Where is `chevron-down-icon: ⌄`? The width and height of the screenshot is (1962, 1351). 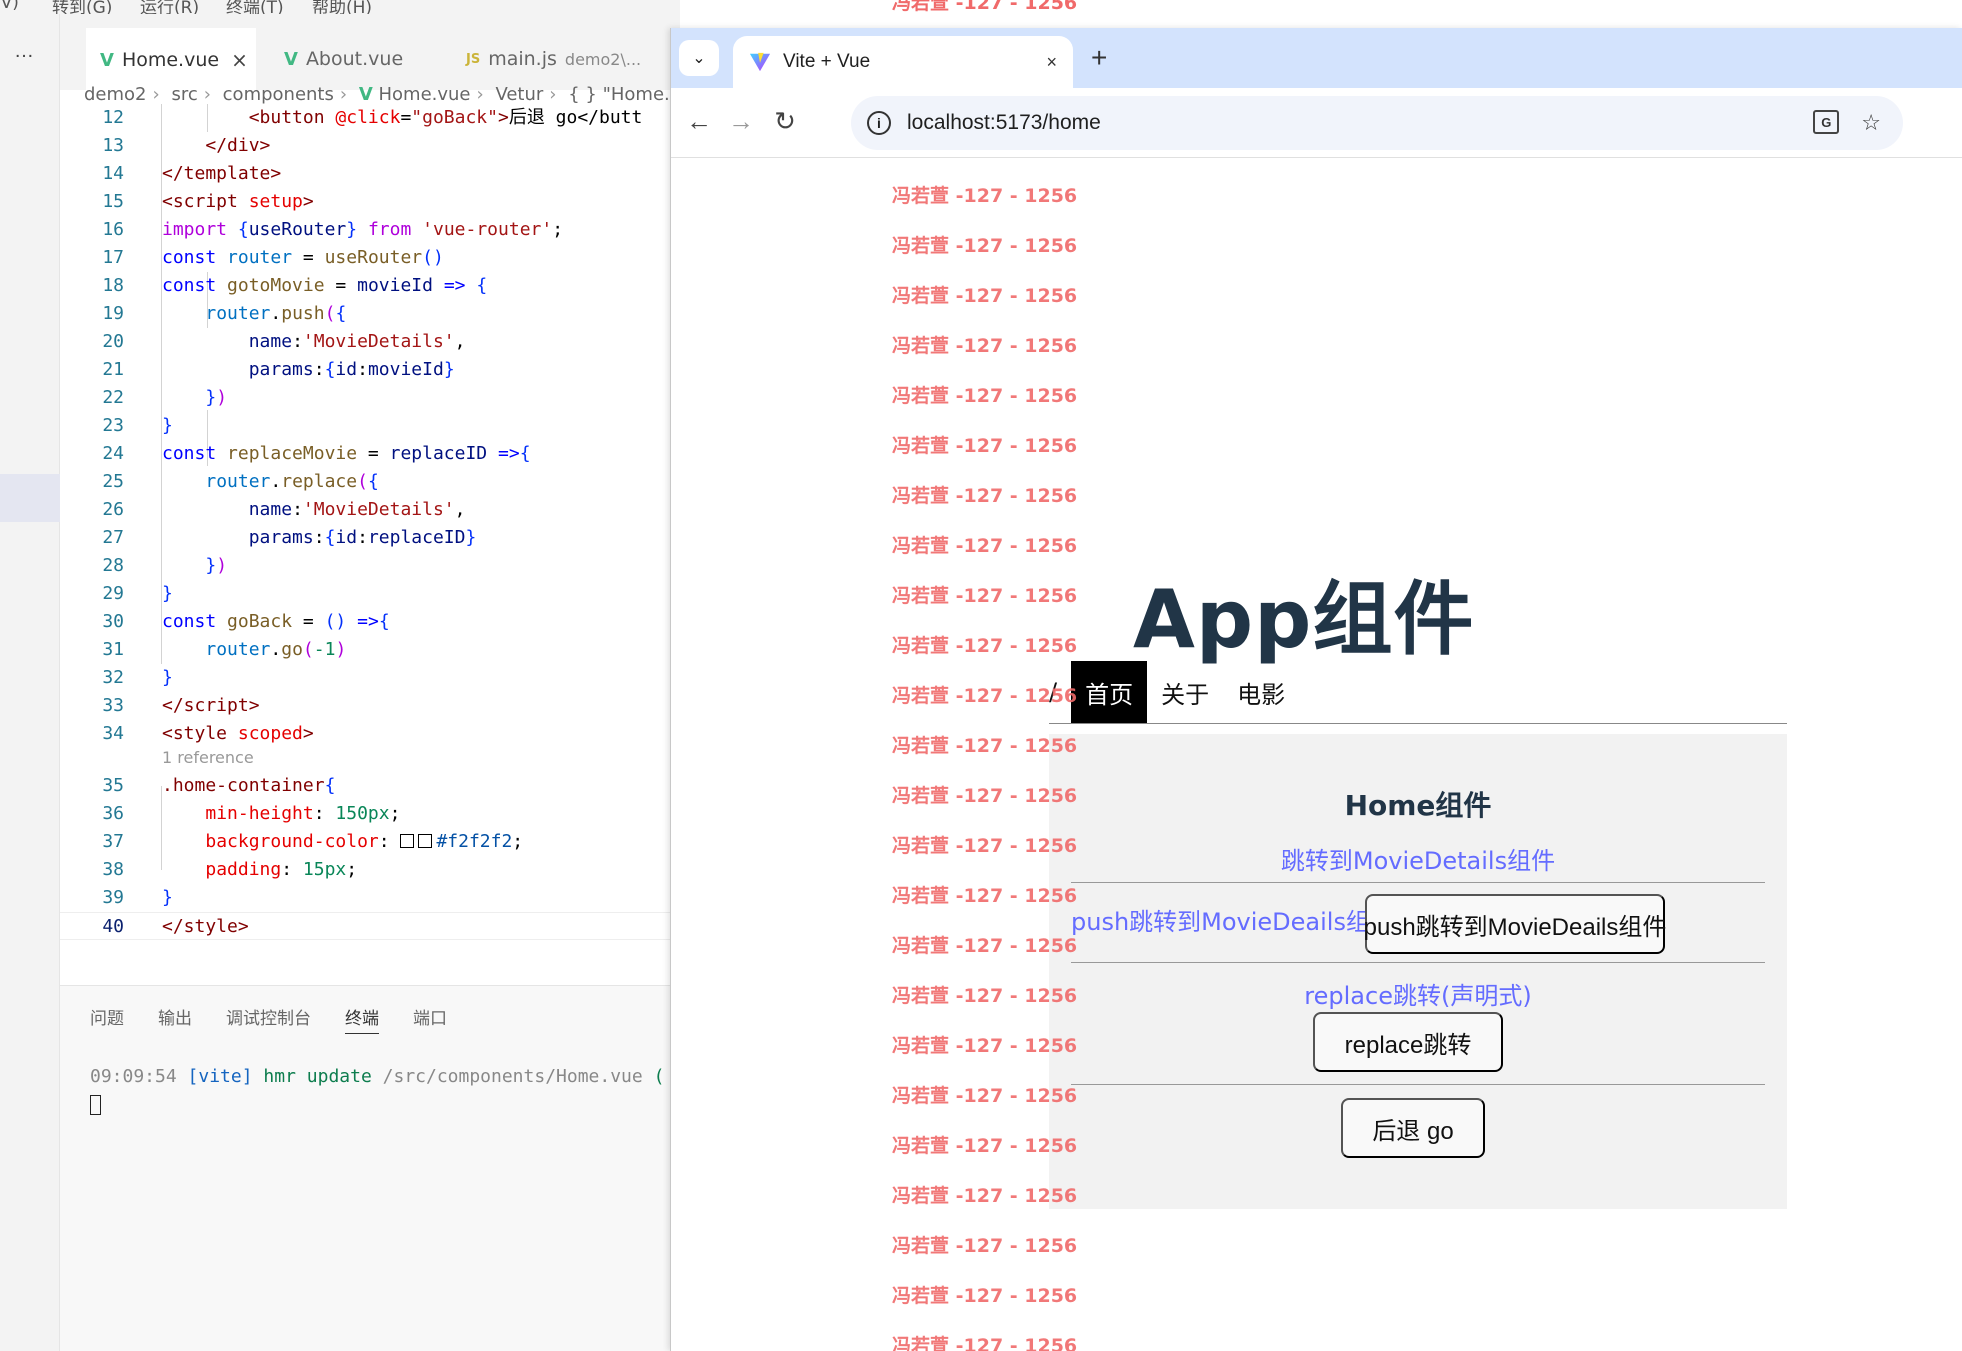 chevron-down-icon: ⌄ is located at coordinates (699, 58).